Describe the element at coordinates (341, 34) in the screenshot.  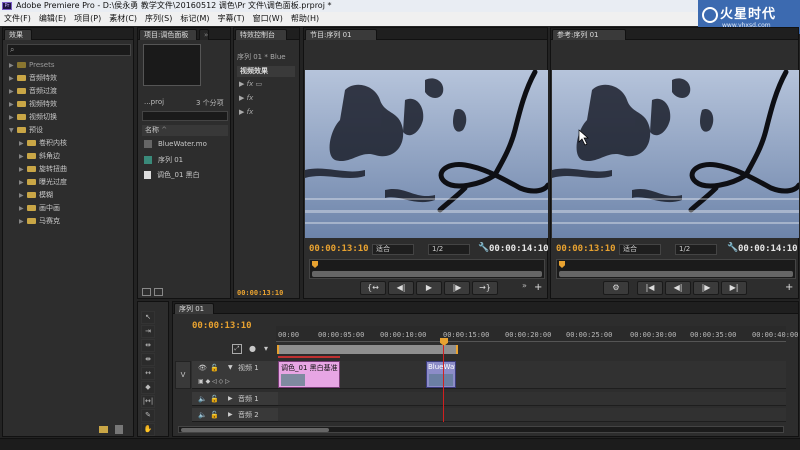
I see `tab-program: 节目:序列 01` at that location.